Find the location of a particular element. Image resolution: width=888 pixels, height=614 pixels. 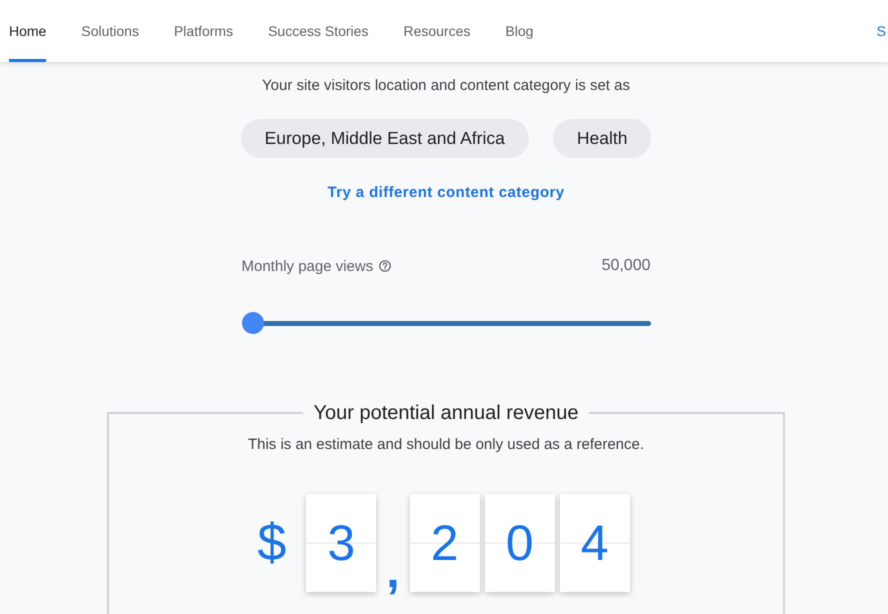

digit-tile: 3 is located at coordinates (341, 543).